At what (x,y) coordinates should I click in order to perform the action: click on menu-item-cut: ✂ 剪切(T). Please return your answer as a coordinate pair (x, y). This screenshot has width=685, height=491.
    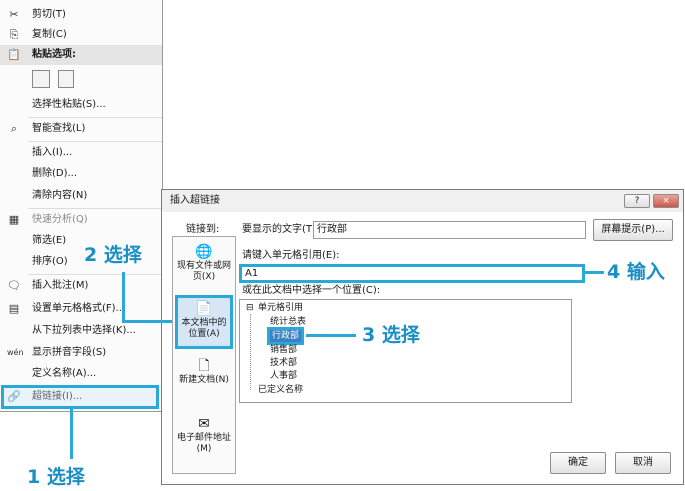
    Looking at the image, I should click on (81, 15).